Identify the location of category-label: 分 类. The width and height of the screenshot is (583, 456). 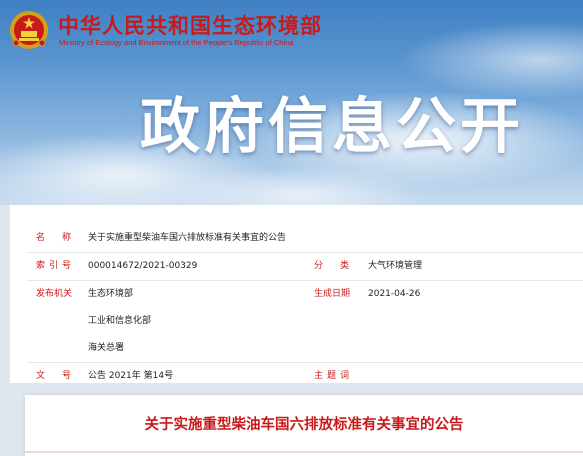
(334, 266).